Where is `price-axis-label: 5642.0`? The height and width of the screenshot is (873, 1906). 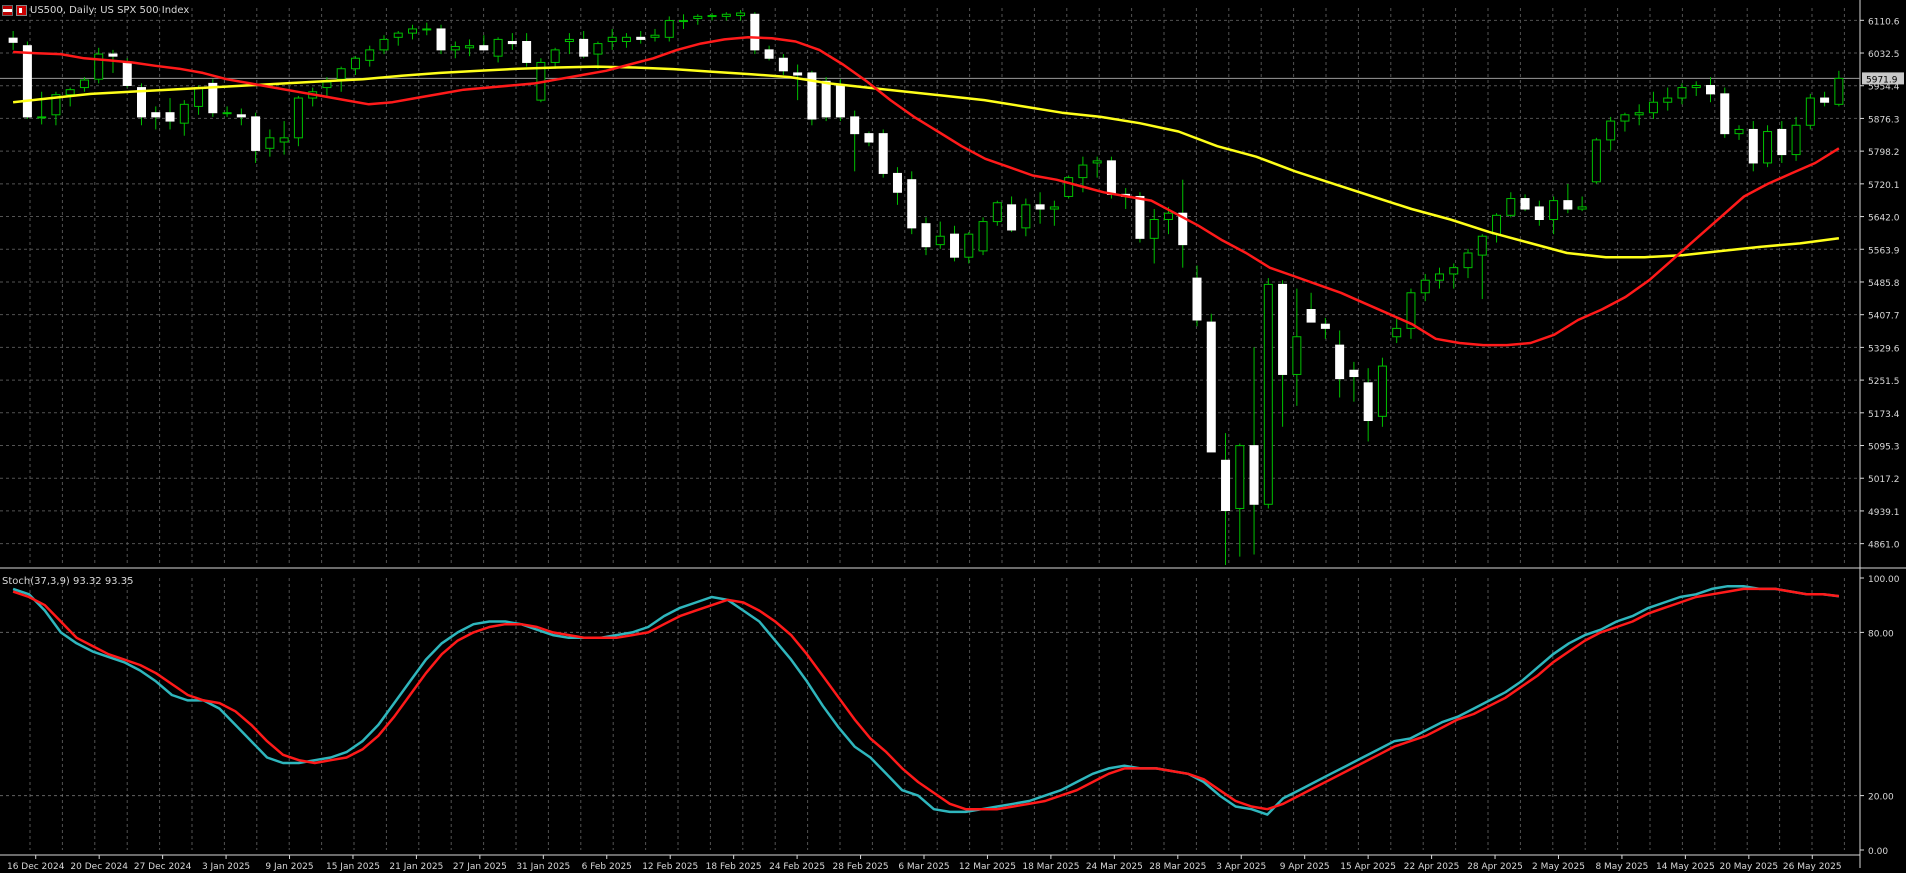
price-axis-label: 5642.0 is located at coordinates (1884, 219).